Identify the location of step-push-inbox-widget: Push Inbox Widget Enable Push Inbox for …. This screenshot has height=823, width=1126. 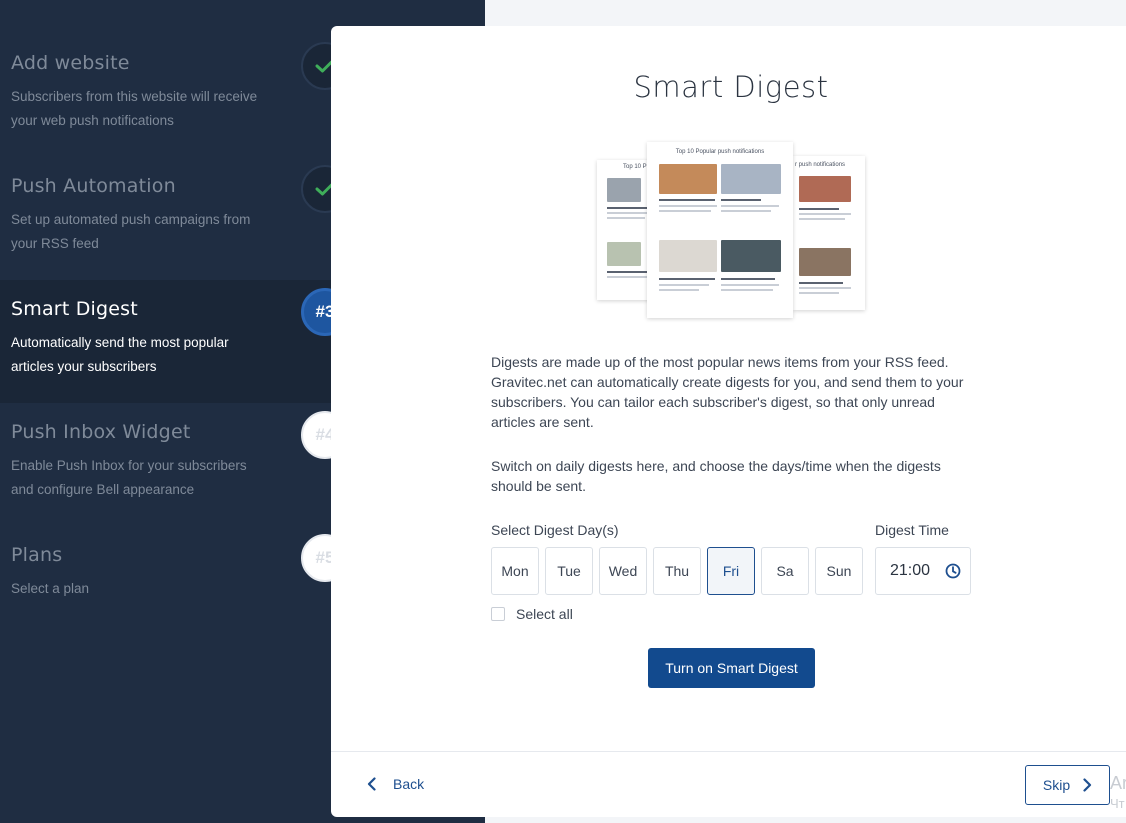
(165, 464).